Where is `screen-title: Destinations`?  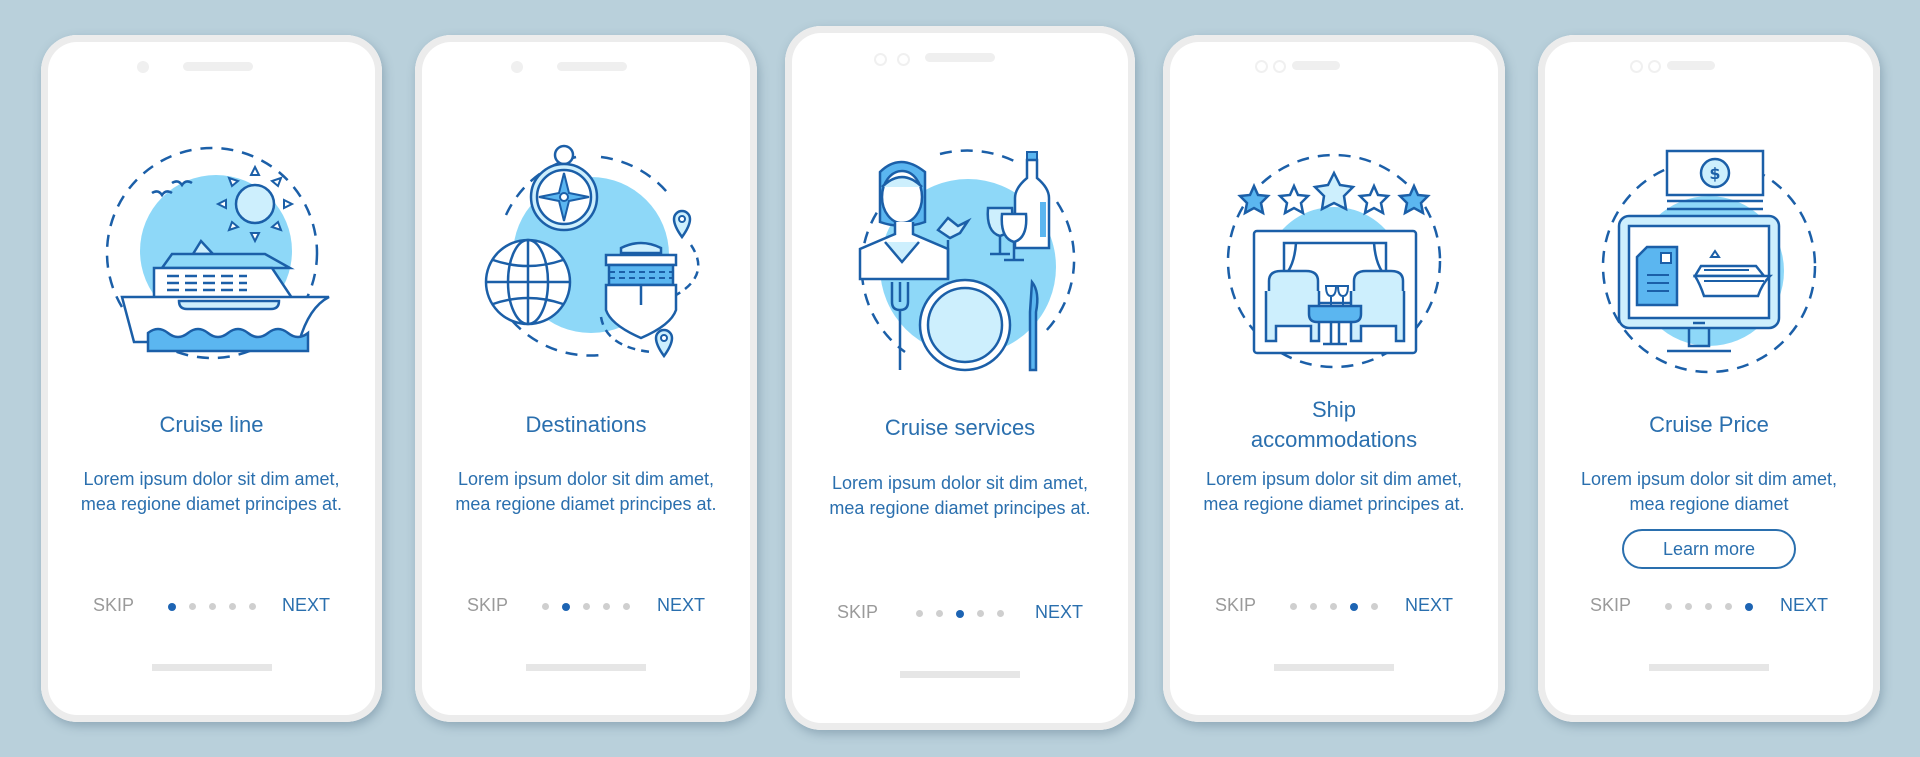 screen-title: Destinations is located at coordinates (586, 424).